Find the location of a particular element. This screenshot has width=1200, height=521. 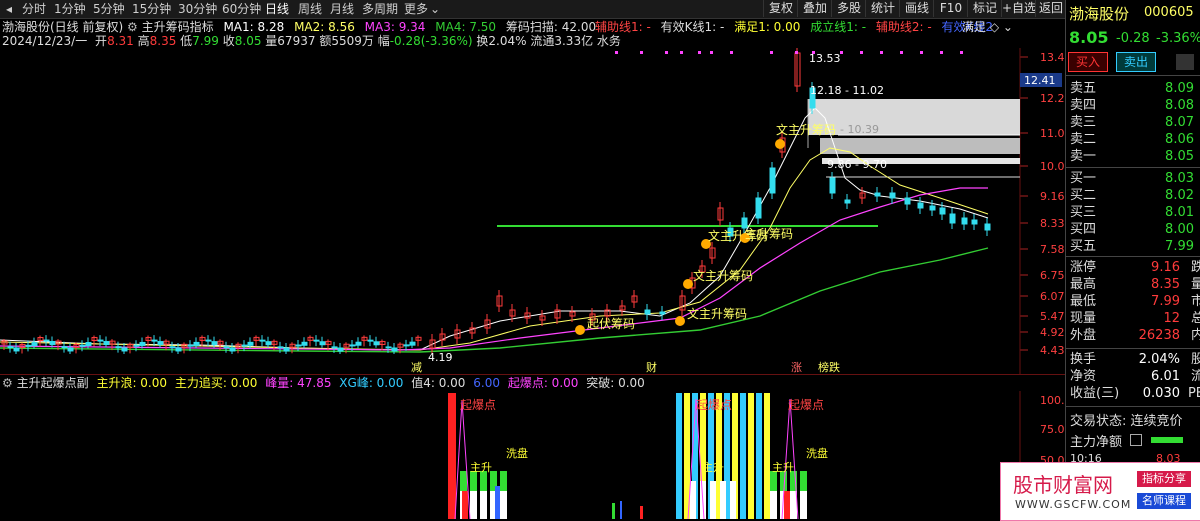

marker-list-drop: 榜跌 is located at coordinates (829, 367).